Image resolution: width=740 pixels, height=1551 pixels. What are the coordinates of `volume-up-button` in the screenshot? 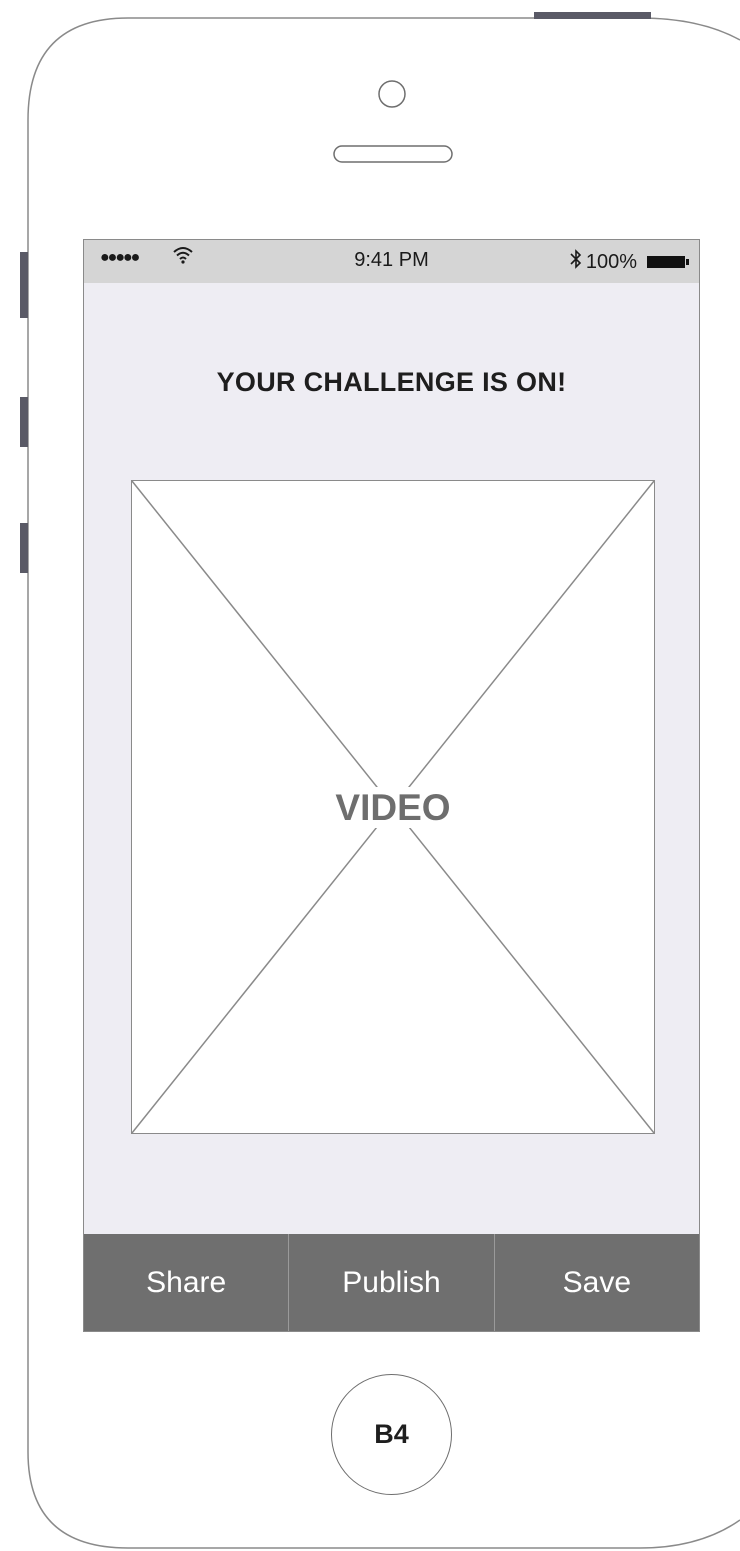 It's located at (24, 422).